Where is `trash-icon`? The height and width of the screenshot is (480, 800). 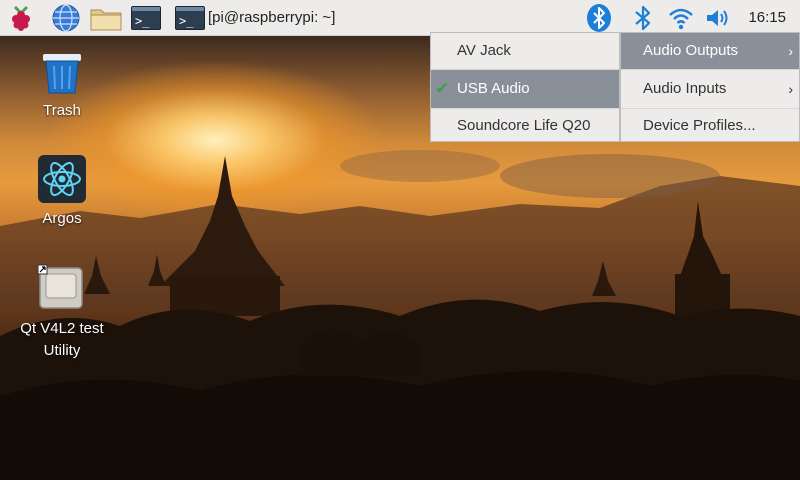 trash-icon is located at coordinates (62, 71).